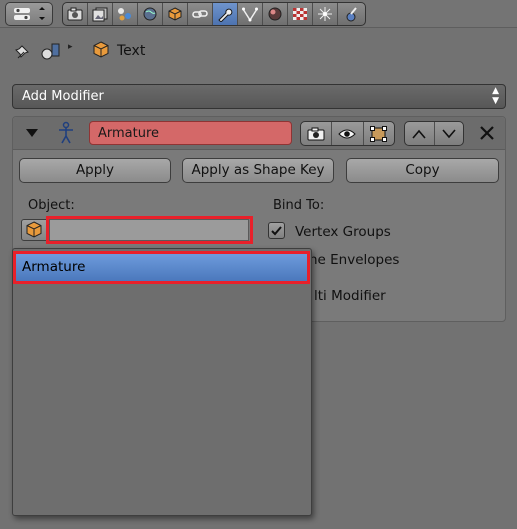 The image size is (517, 529). What do you see at coordinates (24, 51) in the screenshot?
I see `pin-icon` at bounding box center [24, 51].